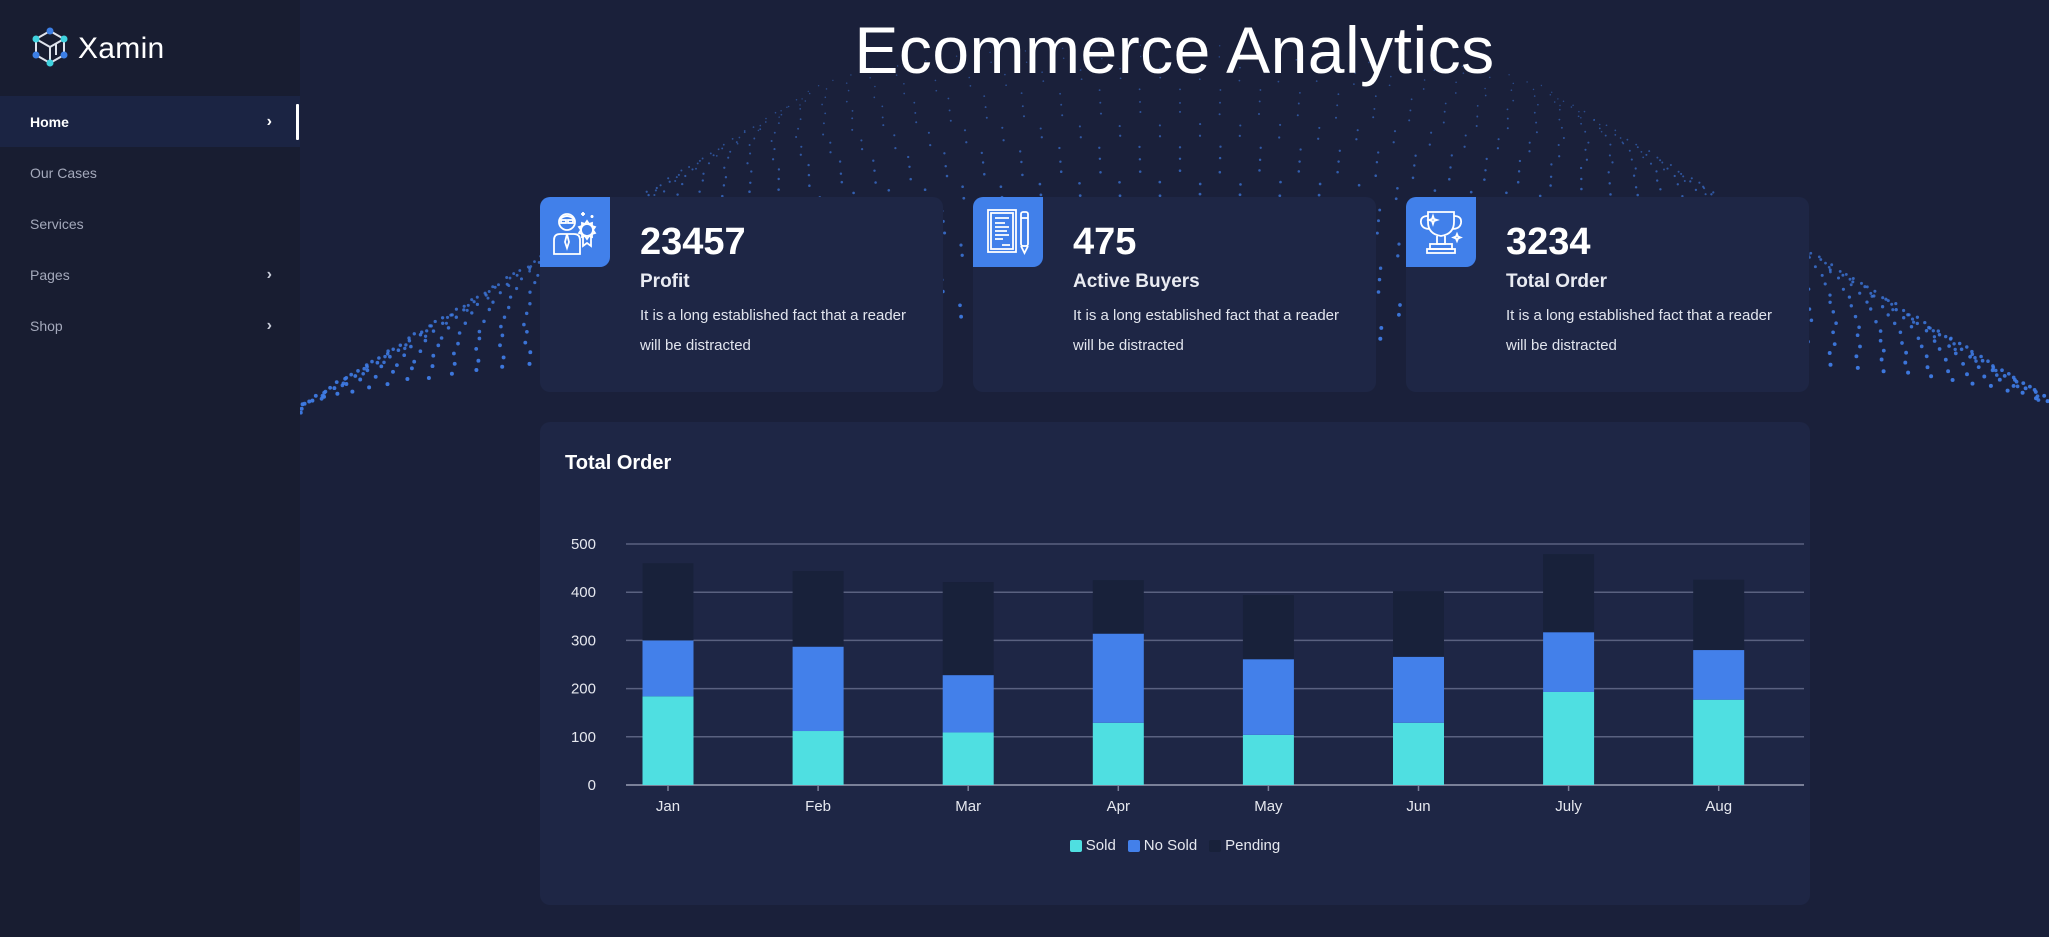 The image size is (2049, 937). Describe the element at coordinates (150, 274) in the screenshot. I see `sidebar-item-pages: Pages ›` at that location.